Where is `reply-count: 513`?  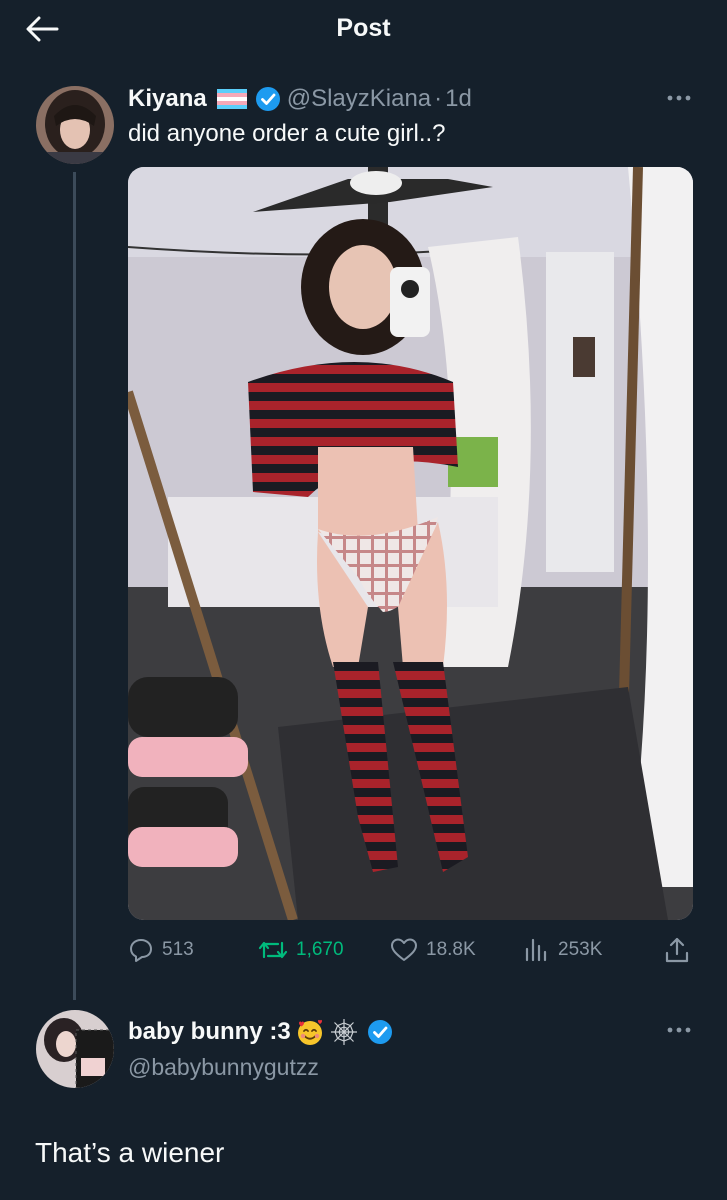
reply-count: 513 is located at coordinates (178, 949).